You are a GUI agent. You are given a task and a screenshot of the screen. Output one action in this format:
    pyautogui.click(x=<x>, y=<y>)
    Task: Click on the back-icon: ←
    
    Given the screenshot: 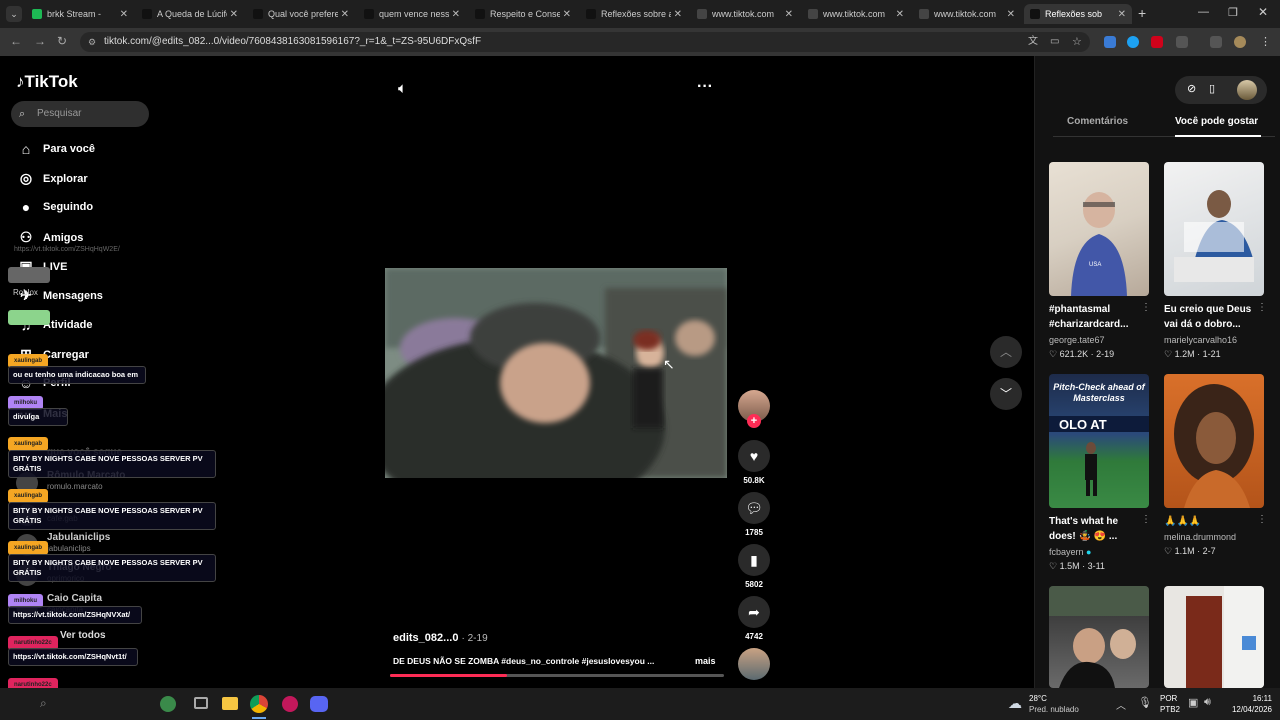 What is the action you would take?
    pyautogui.click(x=16, y=41)
    